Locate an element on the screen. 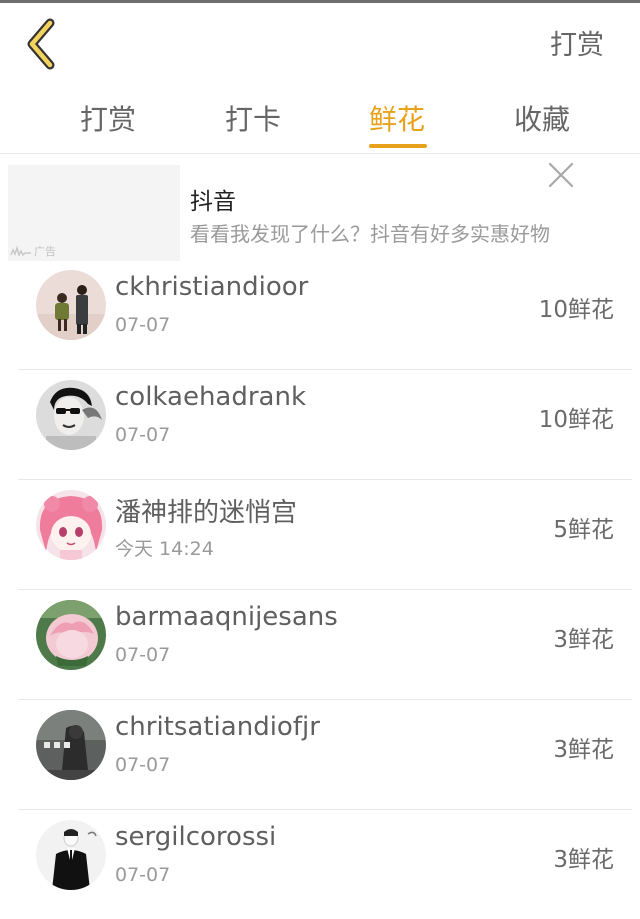 The height and width of the screenshot is (919, 640). user-name: sergilcorossi is located at coordinates (196, 837).